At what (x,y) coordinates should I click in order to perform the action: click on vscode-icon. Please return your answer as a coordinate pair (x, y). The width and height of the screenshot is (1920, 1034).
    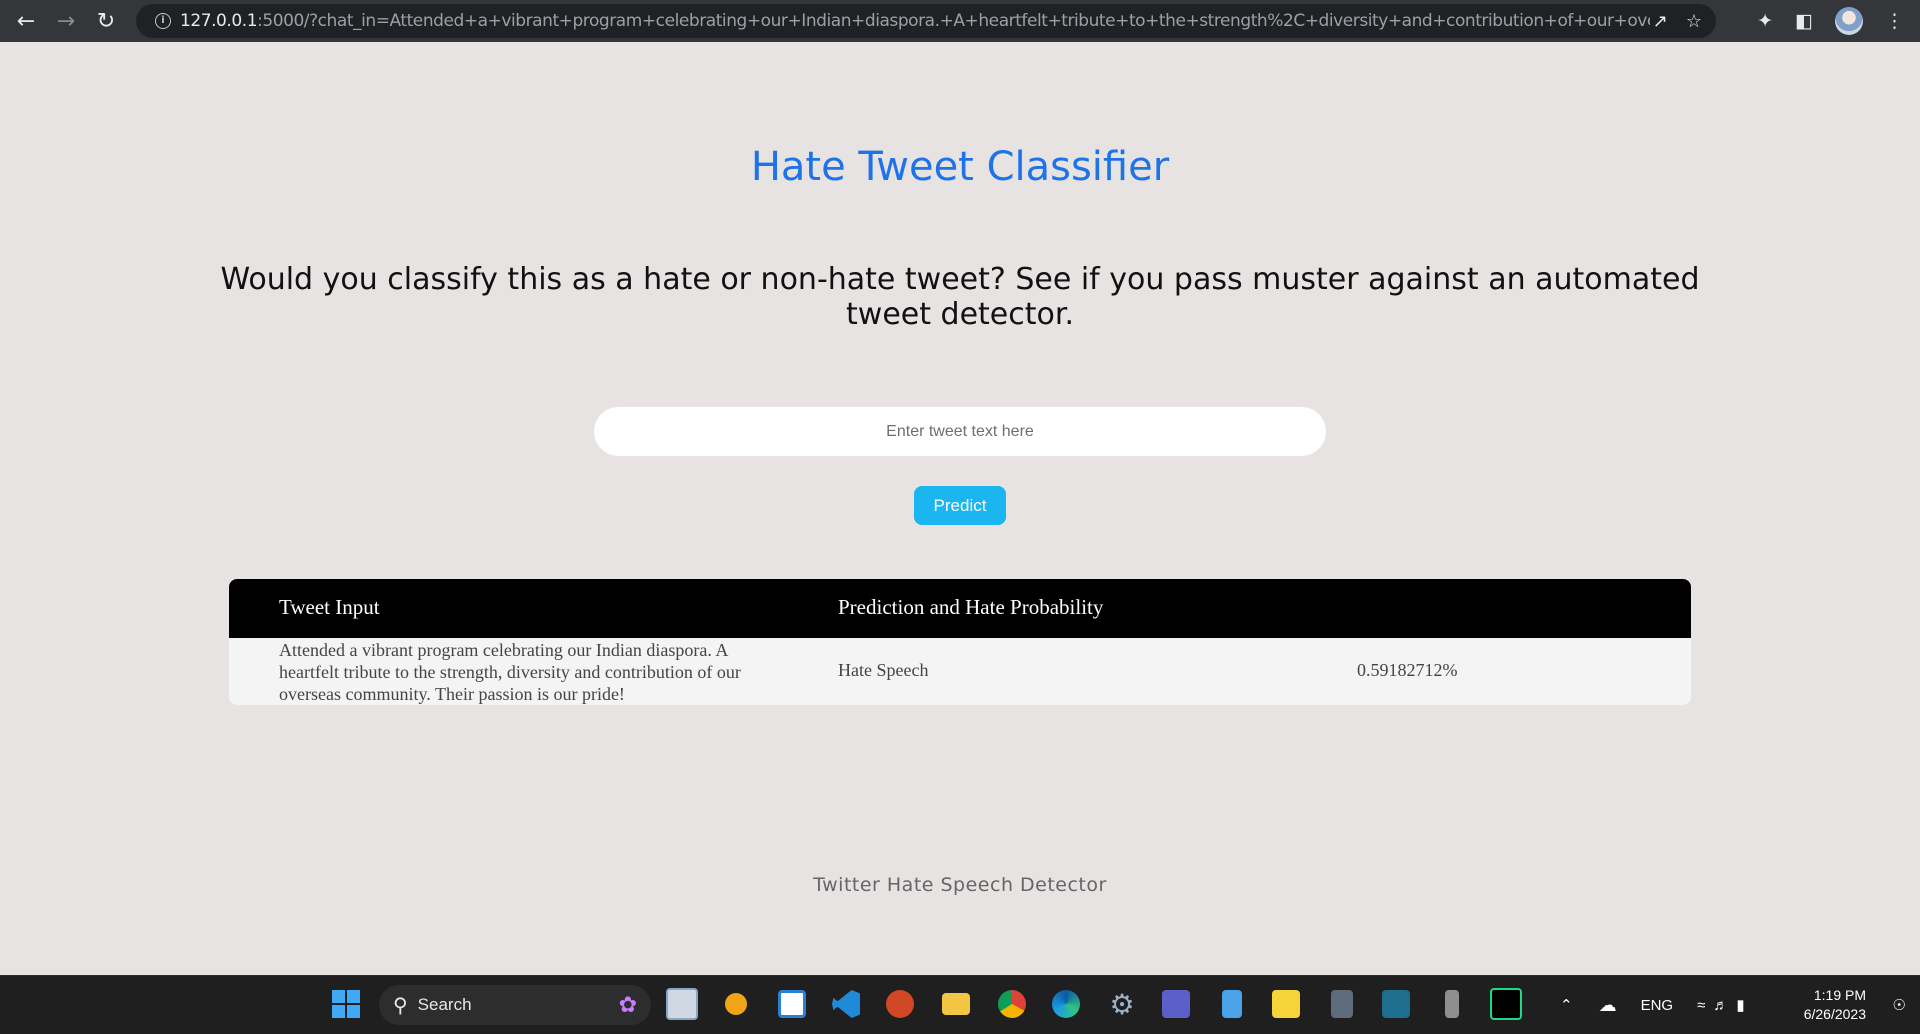
    Looking at the image, I should click on (846, 1004).